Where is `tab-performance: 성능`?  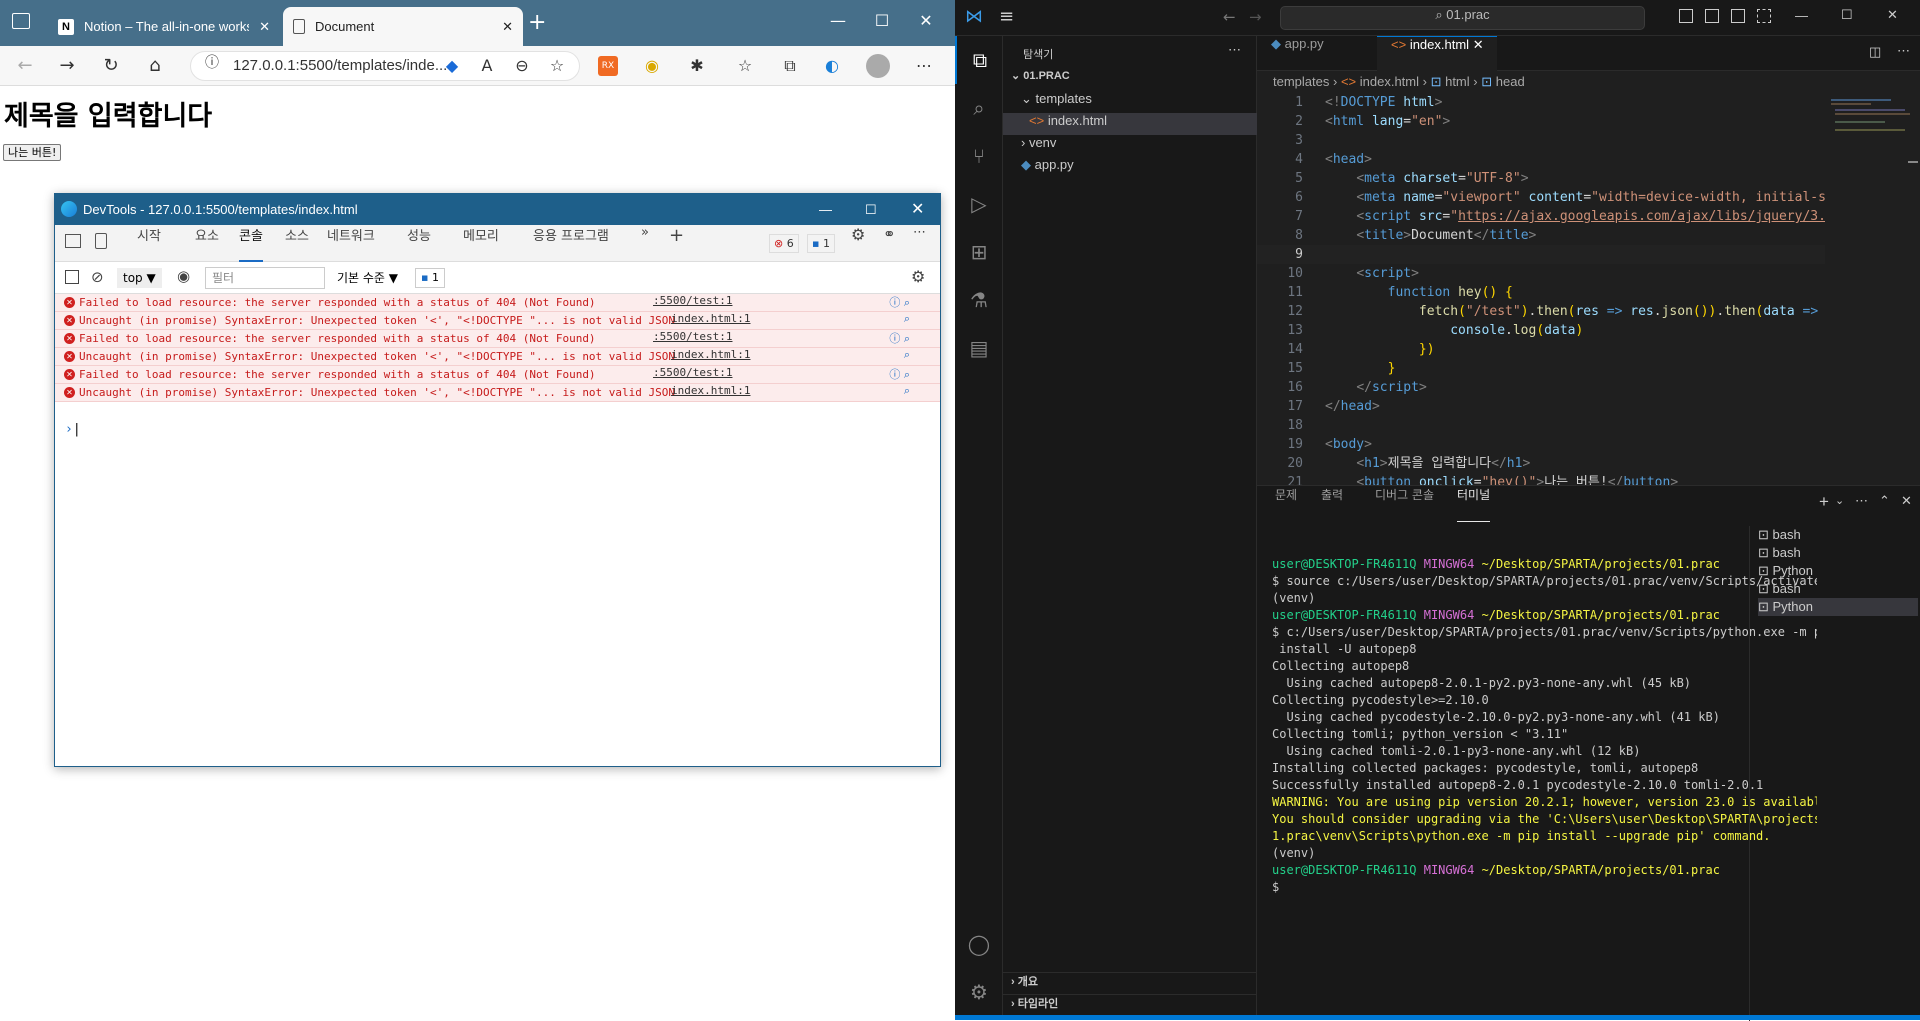
tab-performance: 성능 is located at coordinates (419, 243).